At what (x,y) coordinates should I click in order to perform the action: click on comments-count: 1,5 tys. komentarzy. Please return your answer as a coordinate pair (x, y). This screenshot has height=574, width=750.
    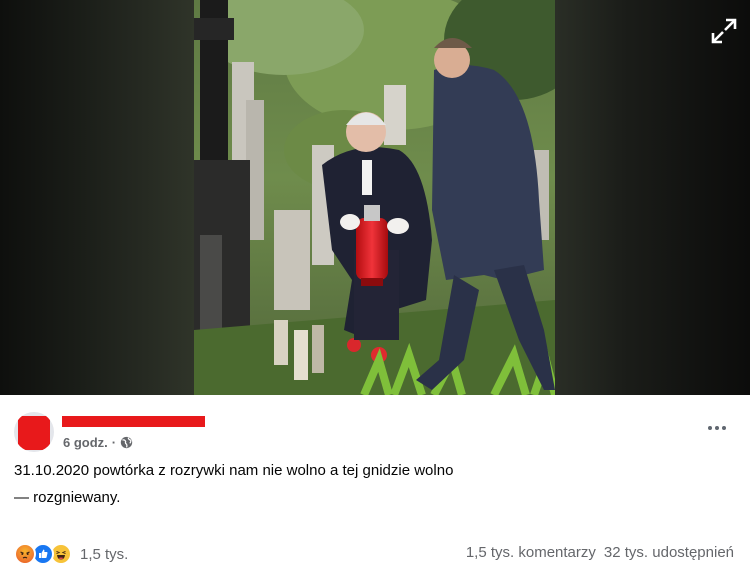
    Looking at the image, I should click on (531, 552).